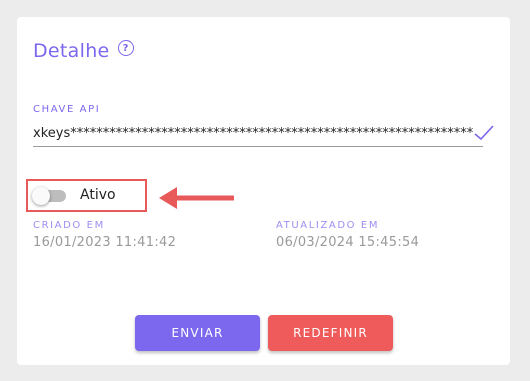 This screenshot has width=530, height=381. What do you see at coordinates (328, 225) in the screenshot?
I see `updated-label: ATUALIZADO EM` at bounding box center [328, 225].